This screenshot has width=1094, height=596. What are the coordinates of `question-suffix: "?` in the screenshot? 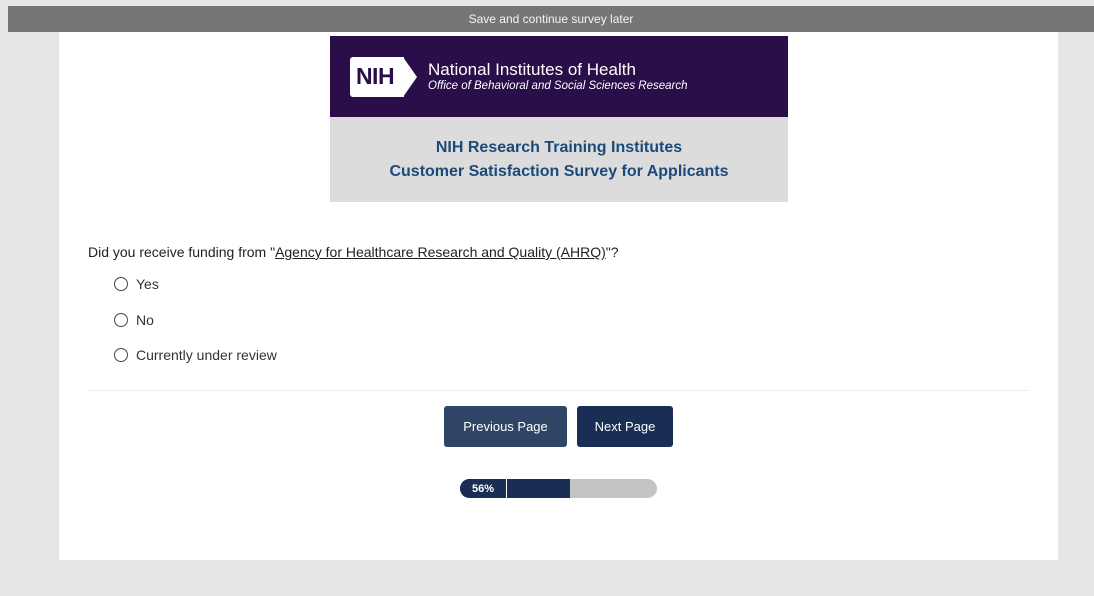 It's located at (612, 252).